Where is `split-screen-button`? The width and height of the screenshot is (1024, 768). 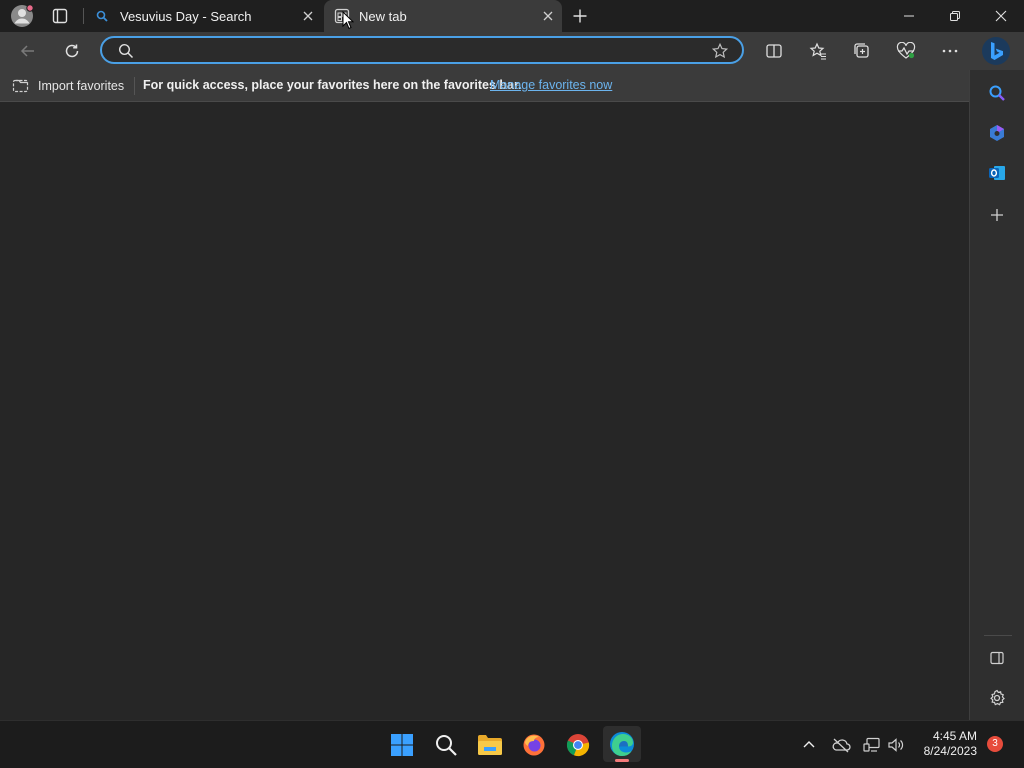 split-screen-button is located at coordinates (774, 51).